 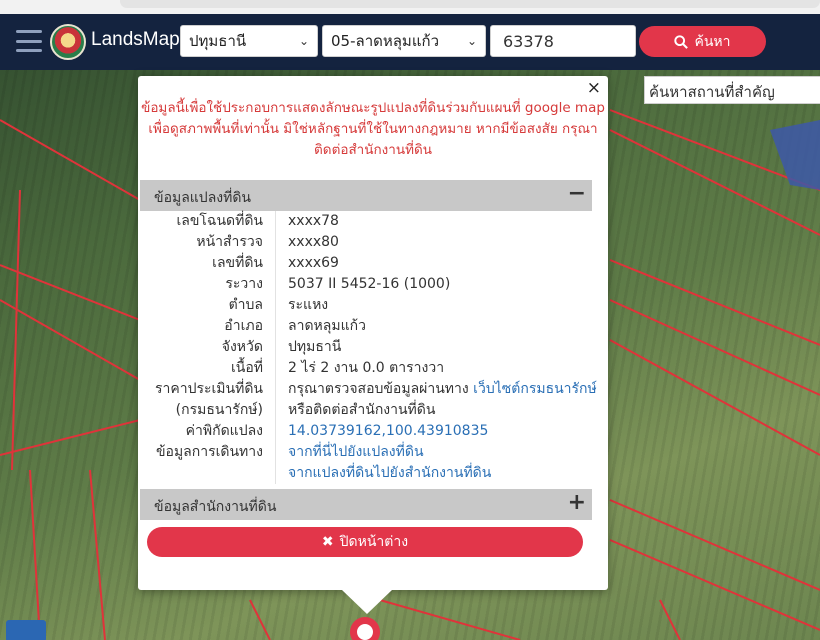 What do you see at coordinates (224, 431) in the screenshot?
I see `field-label: ค่าพิกัดแปลง` at bounding box center [224, 431].